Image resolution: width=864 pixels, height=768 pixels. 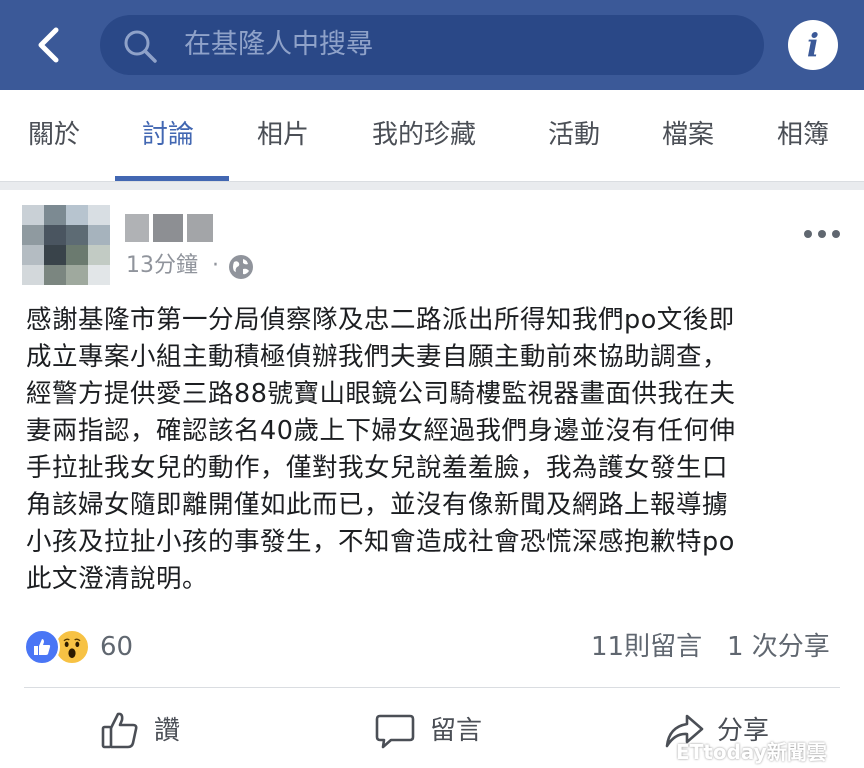 What do you see at coordinates (688, 135) in the screenshot?
I see `tab-files: 檔案` at bounding box center [688, 135].